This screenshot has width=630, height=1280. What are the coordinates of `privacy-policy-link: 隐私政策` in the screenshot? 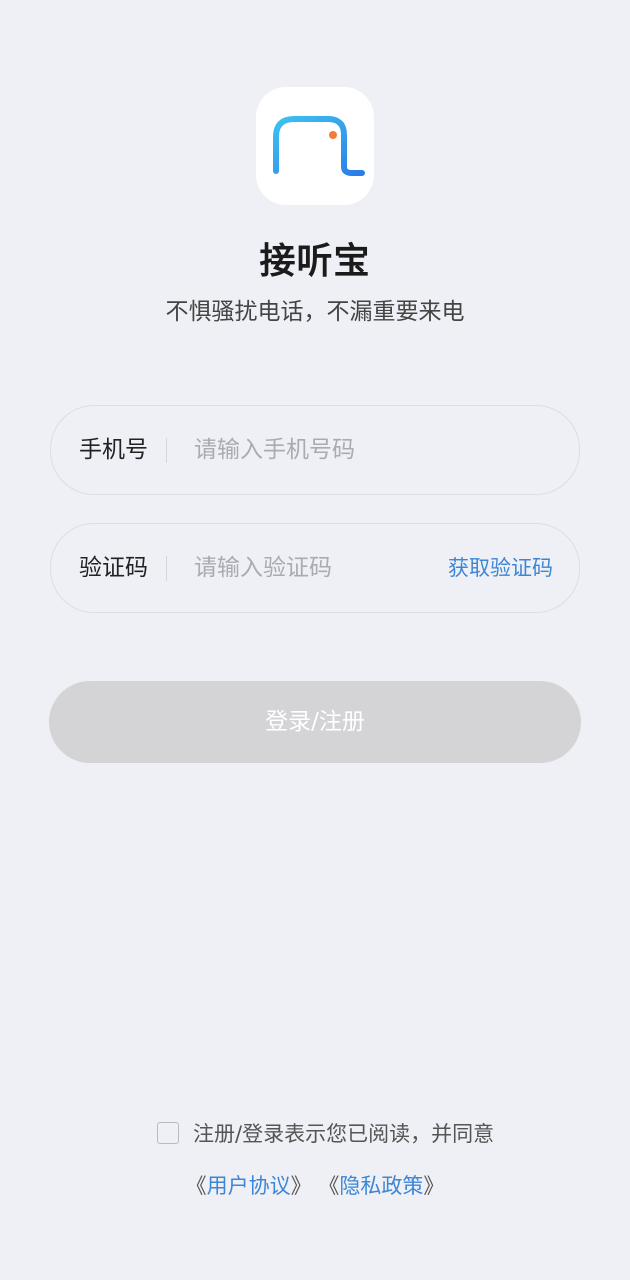 It's located at (381, 1186).